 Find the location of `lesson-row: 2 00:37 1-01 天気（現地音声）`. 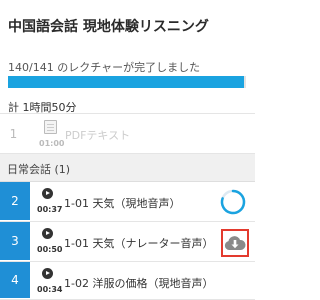

lesson-row: 2 00:37 1-01 天気（現地音声） is located at coordinates (127, 202).